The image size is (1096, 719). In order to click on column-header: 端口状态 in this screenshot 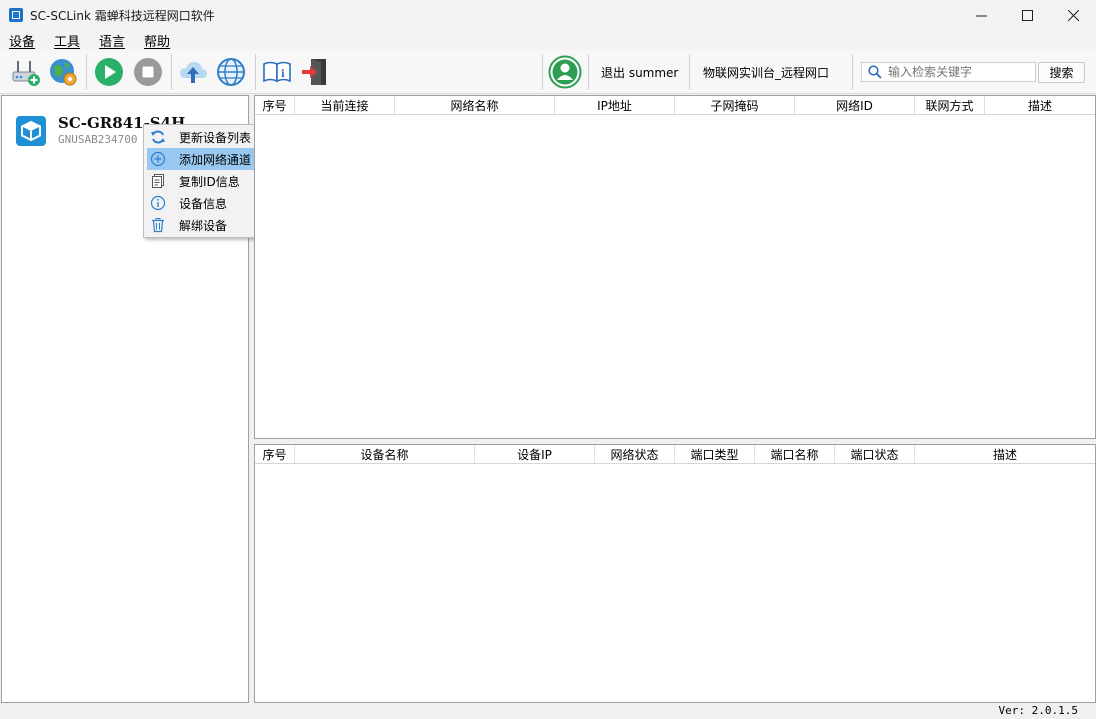, I will do `click(875, 454)`.